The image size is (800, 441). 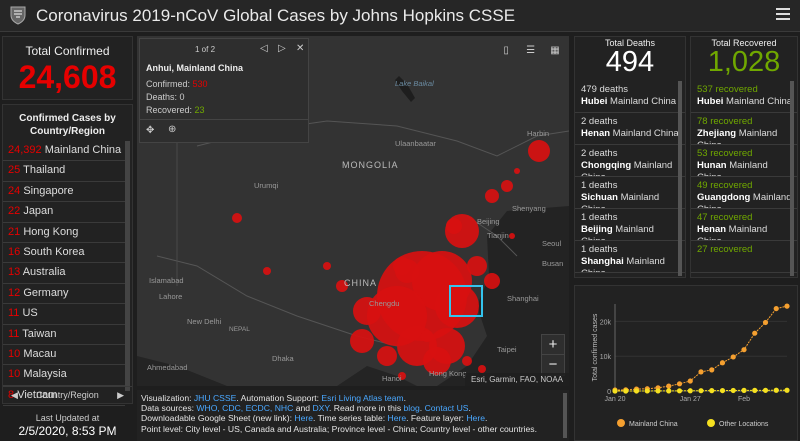 I want to click on blog-link: blog, so click(x=412, y=408).